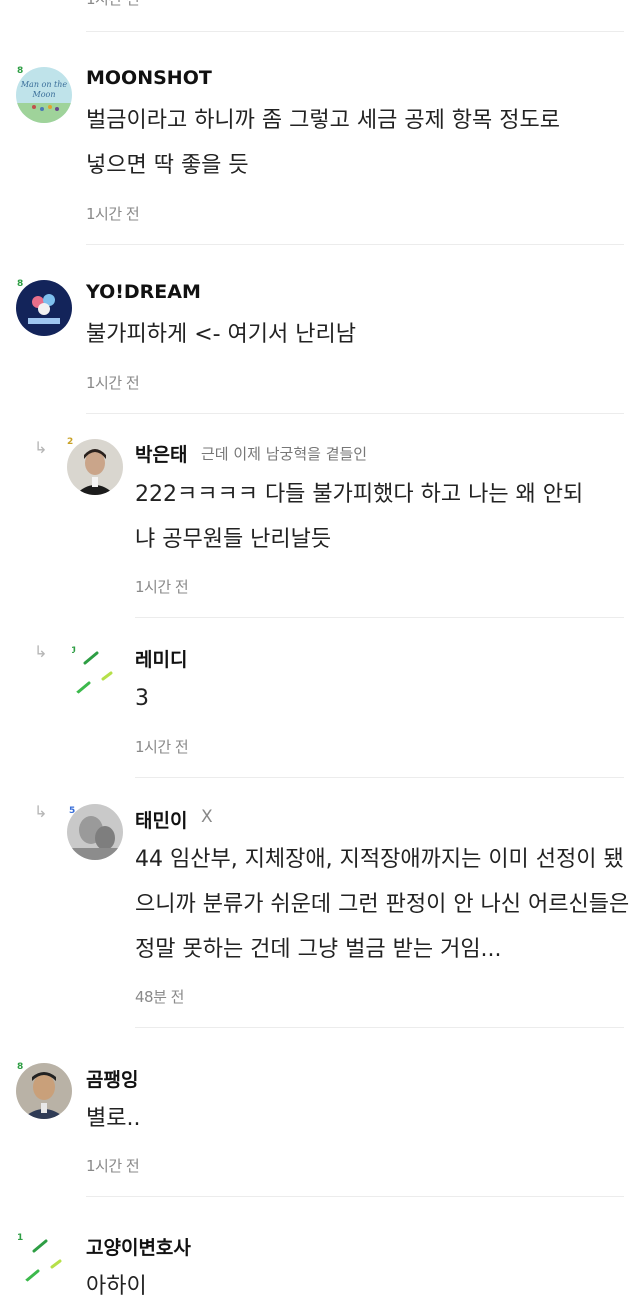 The image size is (640, 1309). Describe the element at coordinates (142, 698) in the screenshot. I see `comment-text-line: 3` at that location.